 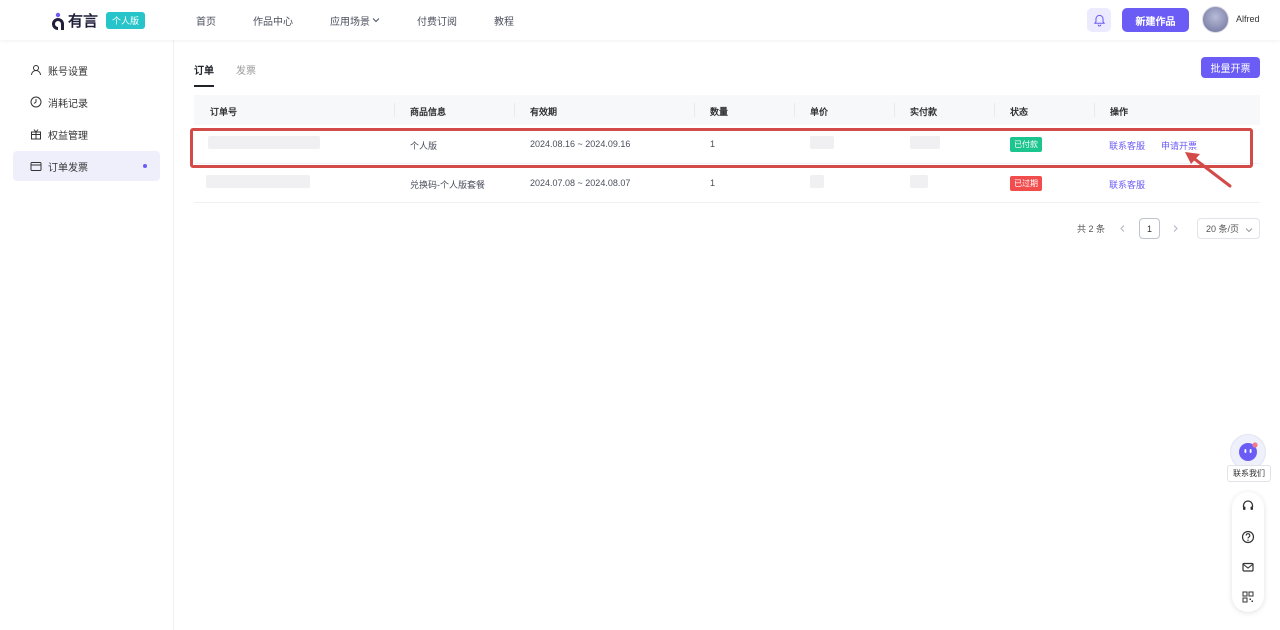 I want to click on tab-orders: 订单, so click(x=204, y=74).